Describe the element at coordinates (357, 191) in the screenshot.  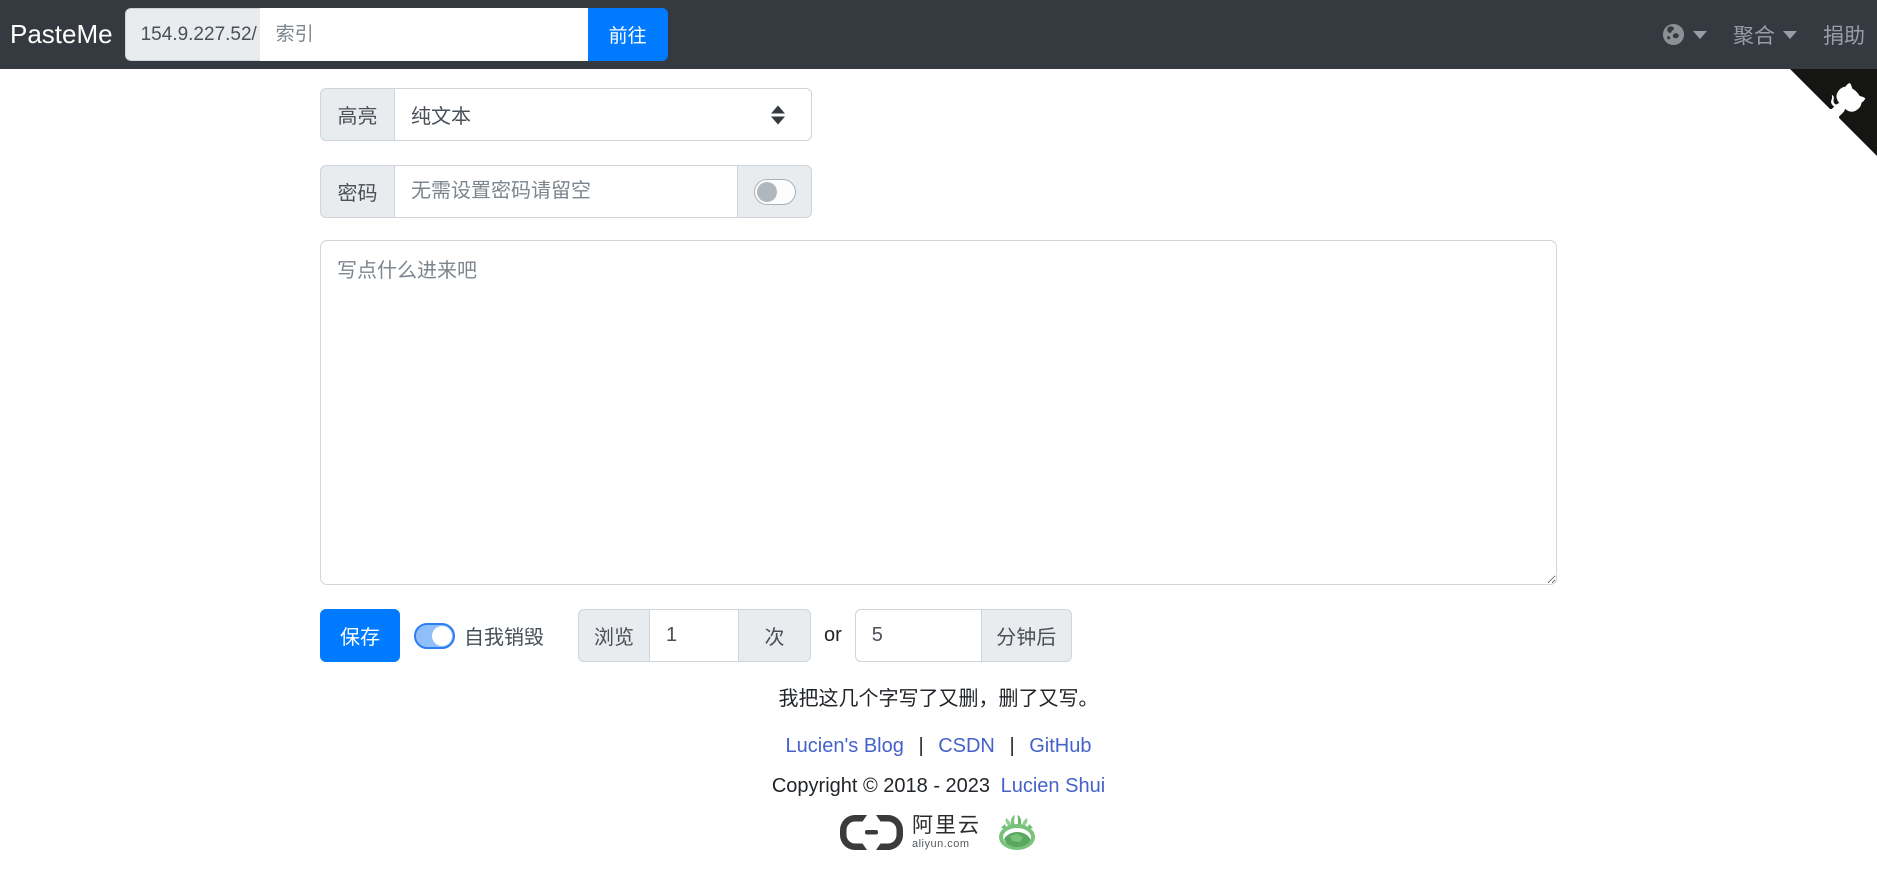
I see `password-label: 密码` at that location.